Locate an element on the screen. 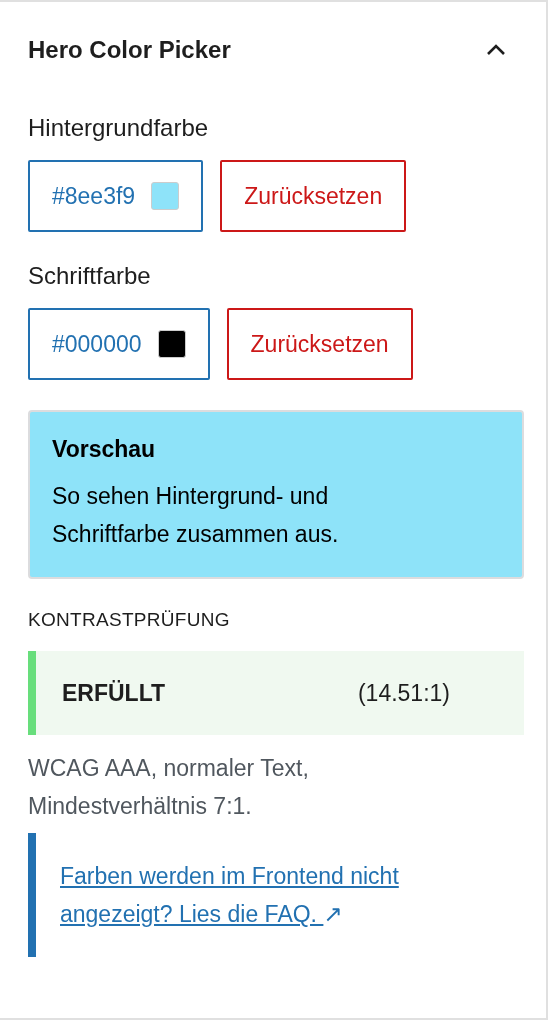 Image resolution: width=556 pixels, height=1022 pixels. field-label: Hintergrundfarbe is located at coordinates (119, 128).